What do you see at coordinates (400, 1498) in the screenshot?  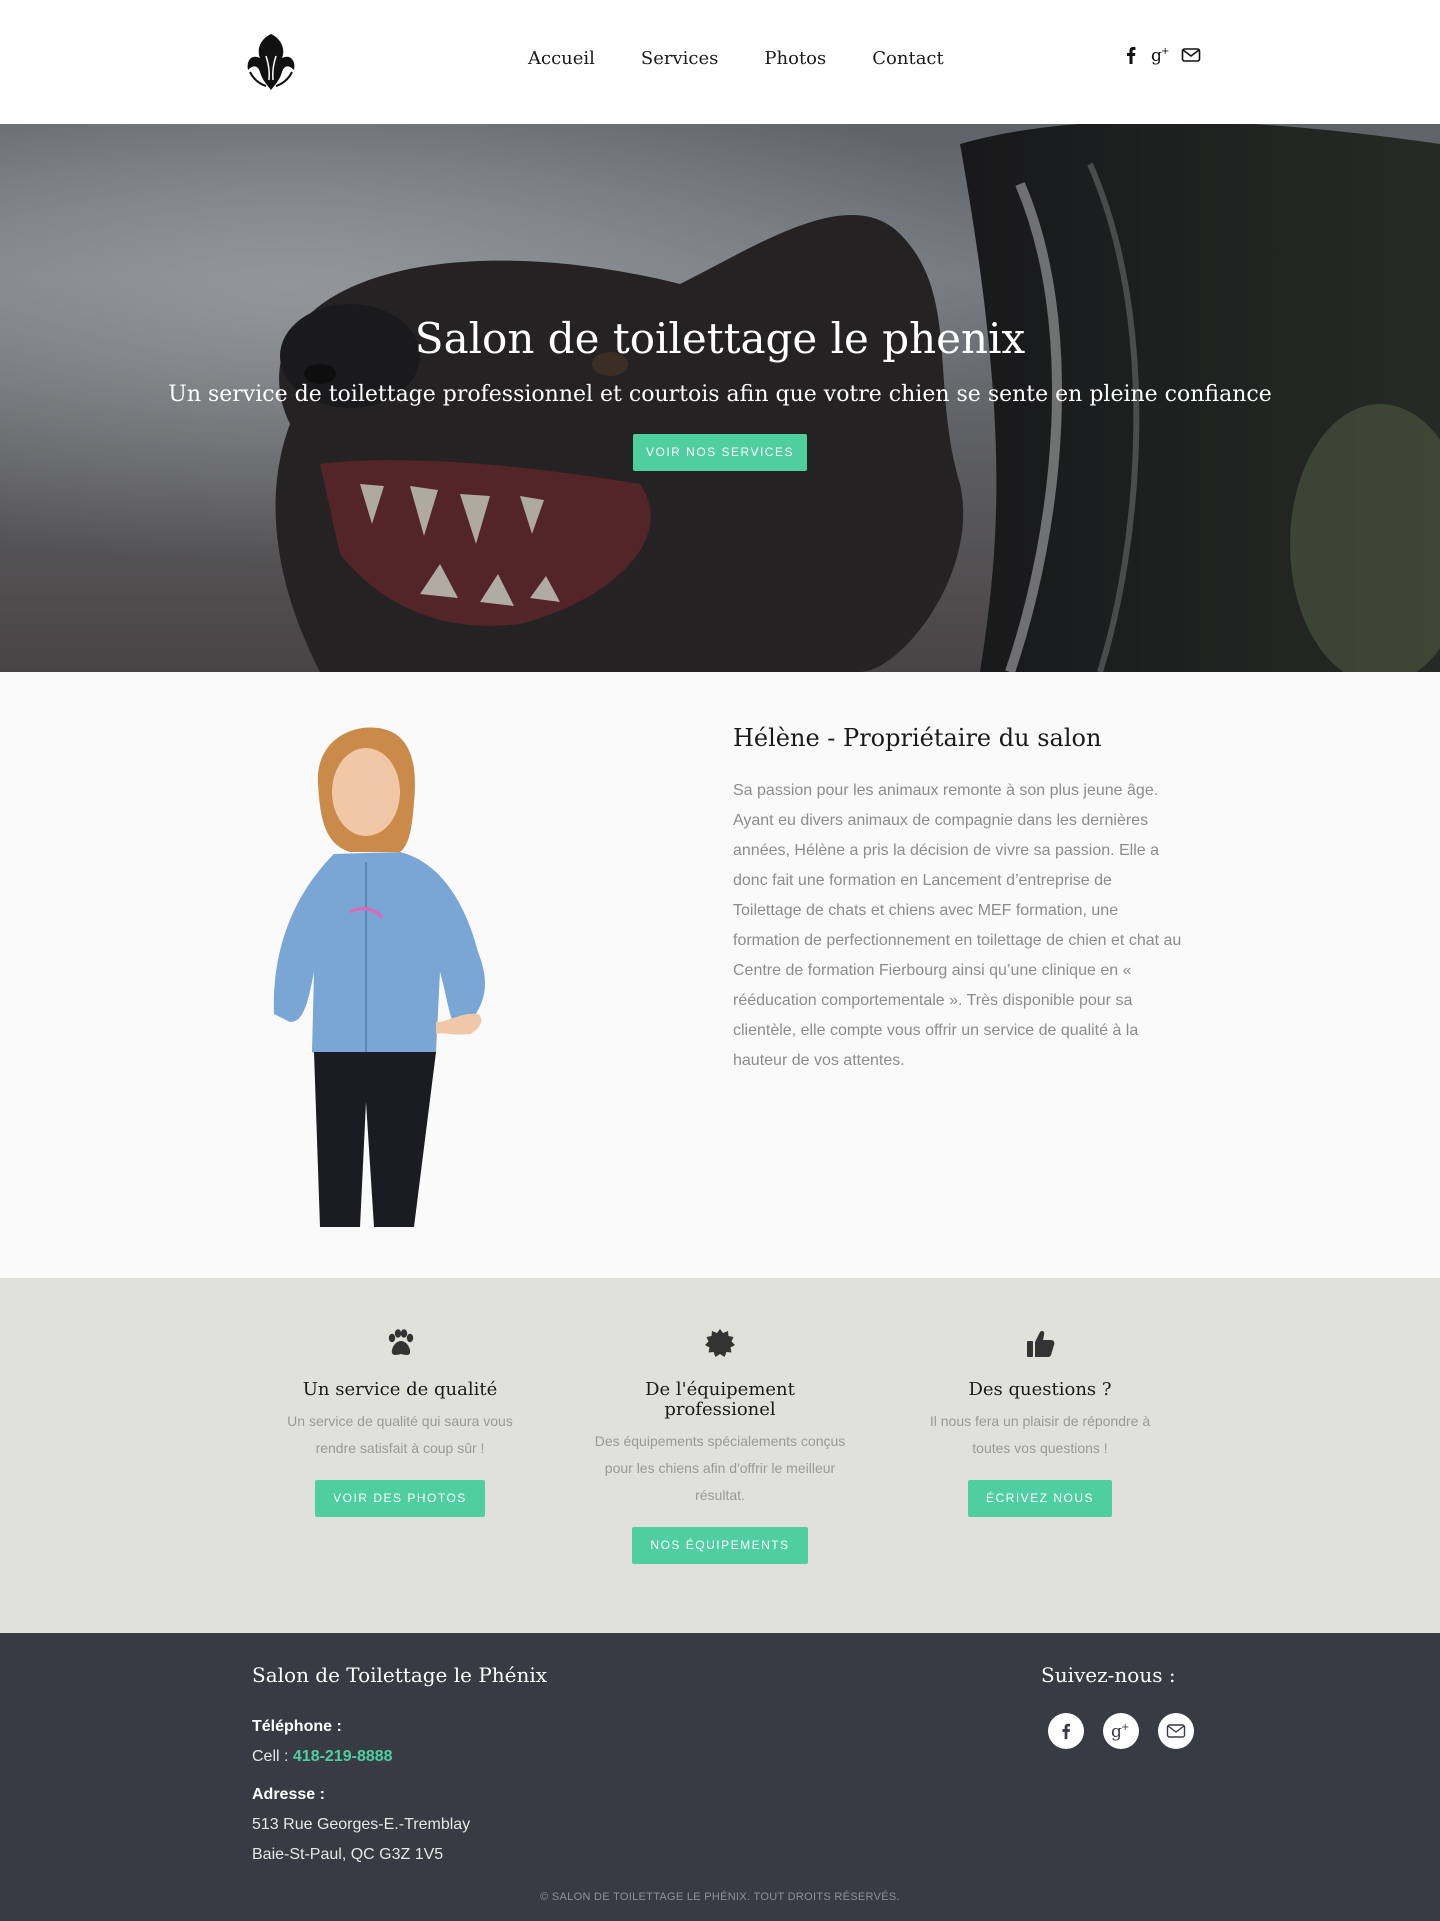 I see `see-photos-button: Voir des photos` at bounding box center [400, 1498].